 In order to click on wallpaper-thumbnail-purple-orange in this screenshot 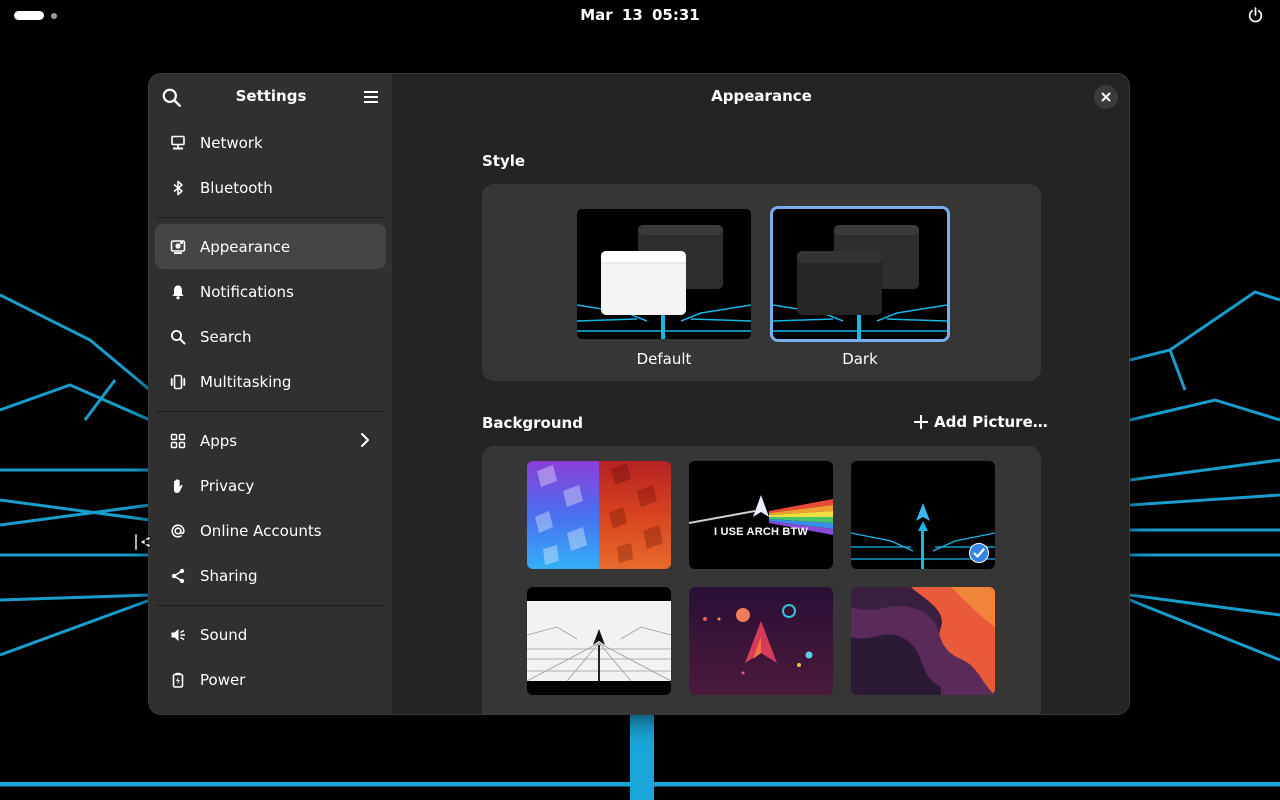, I will do `click(923, 641)`.